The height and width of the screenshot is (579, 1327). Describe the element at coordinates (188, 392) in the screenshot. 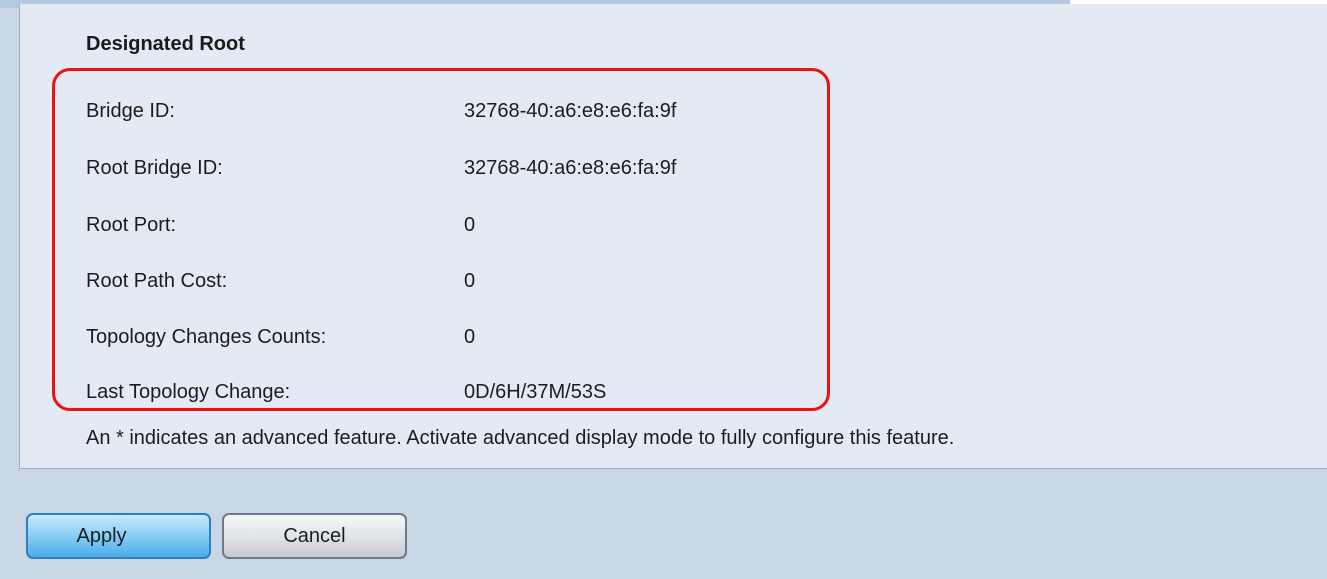

I see `field-label: Last Topology Change:` at that location.